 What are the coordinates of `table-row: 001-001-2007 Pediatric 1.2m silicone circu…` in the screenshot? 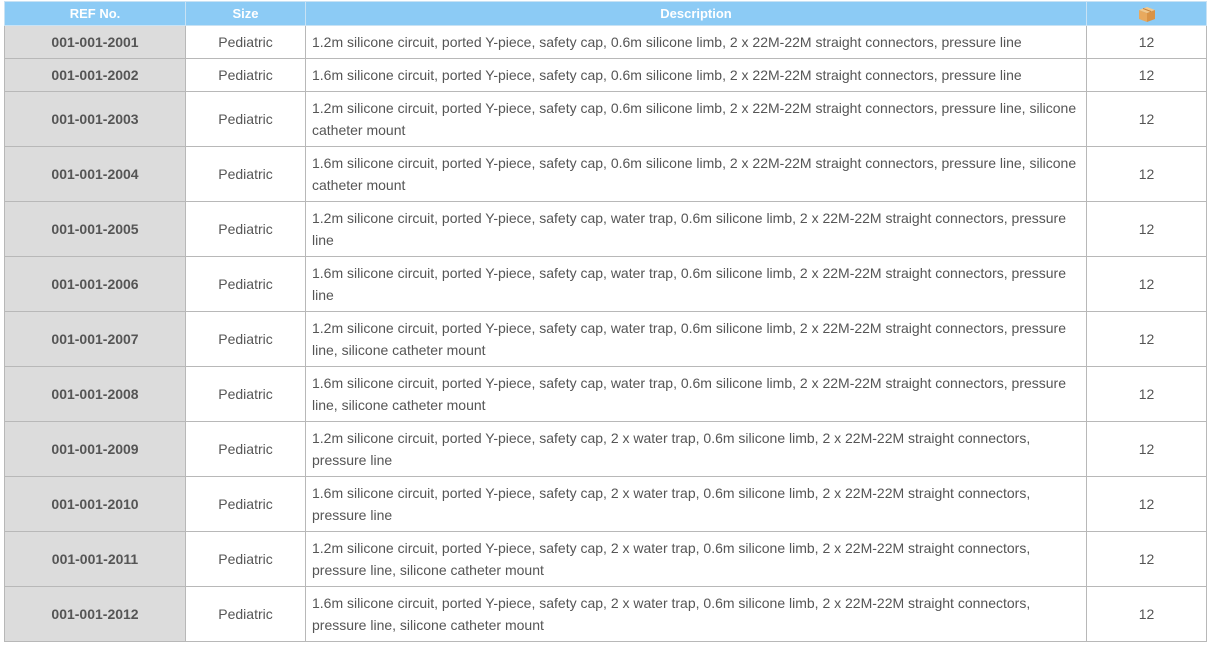 It's located at (605, 339).